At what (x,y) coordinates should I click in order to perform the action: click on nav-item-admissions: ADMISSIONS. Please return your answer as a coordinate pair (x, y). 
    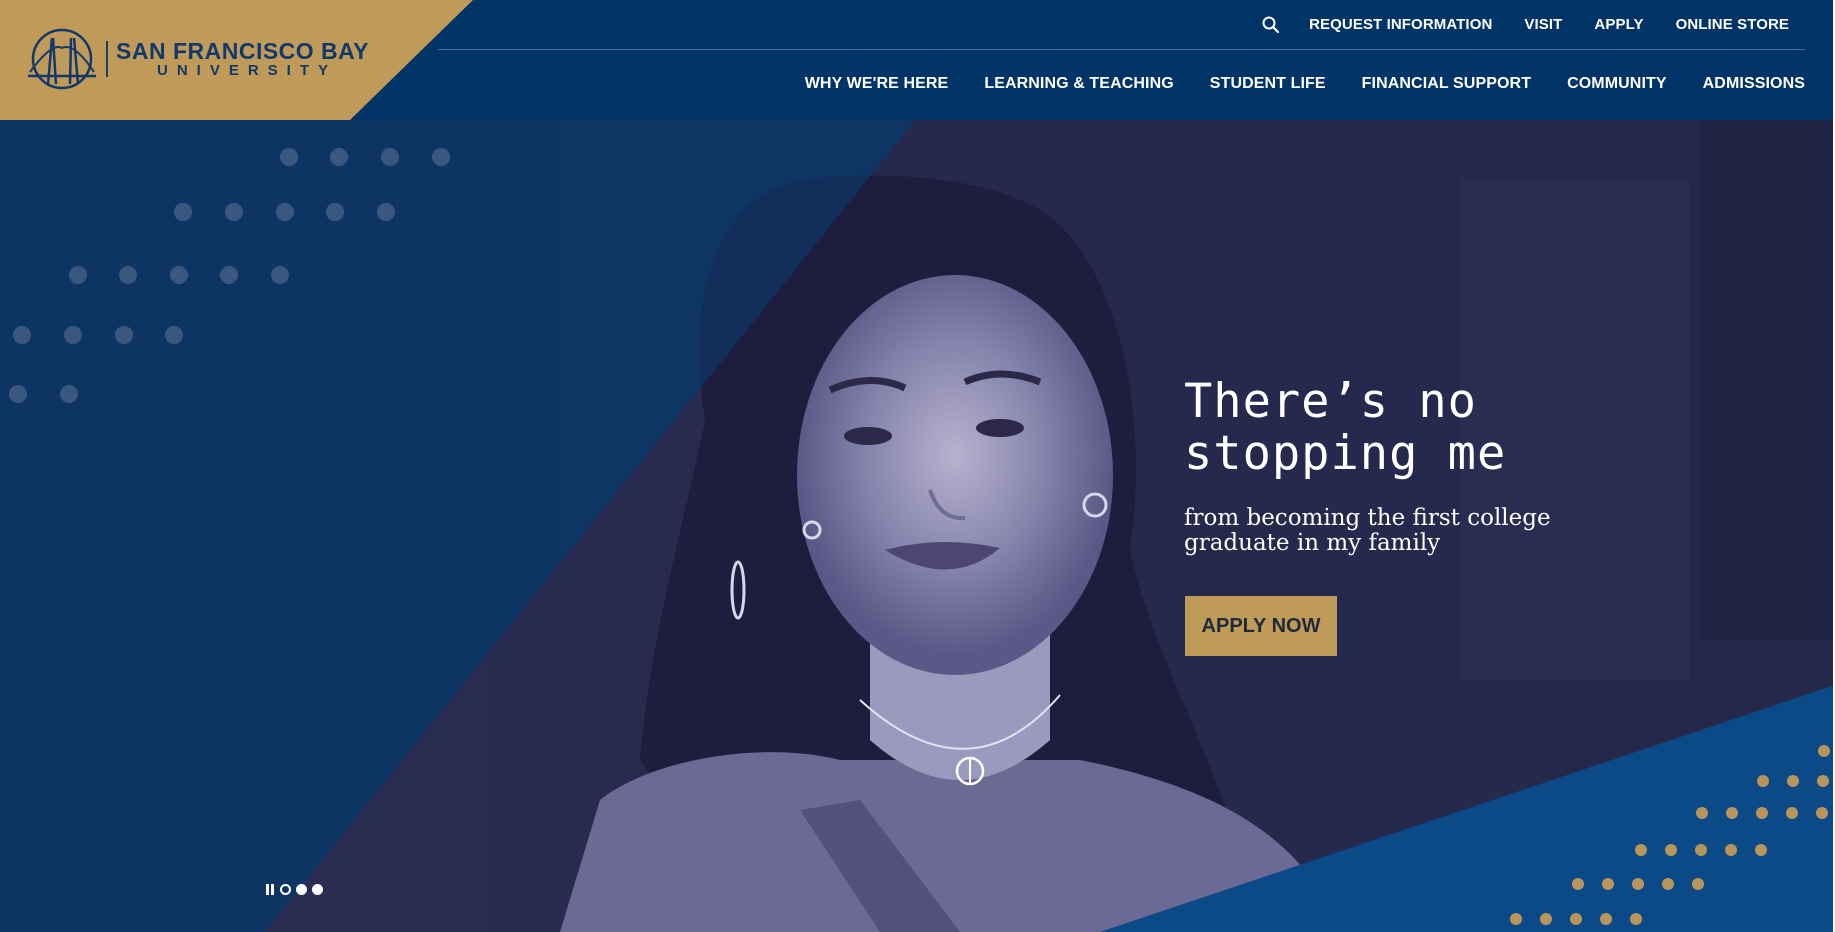
    Looking at the image, I should click on (1754, 84).